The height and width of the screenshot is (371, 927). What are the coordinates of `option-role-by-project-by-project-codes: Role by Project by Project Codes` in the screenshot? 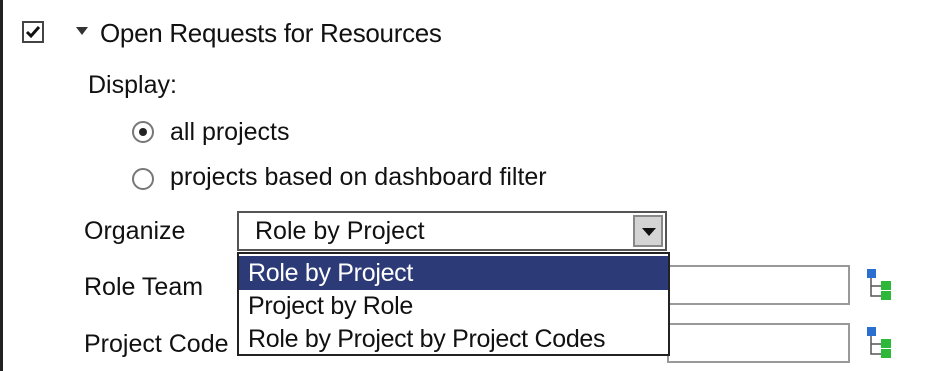 It's located at (453, 339).